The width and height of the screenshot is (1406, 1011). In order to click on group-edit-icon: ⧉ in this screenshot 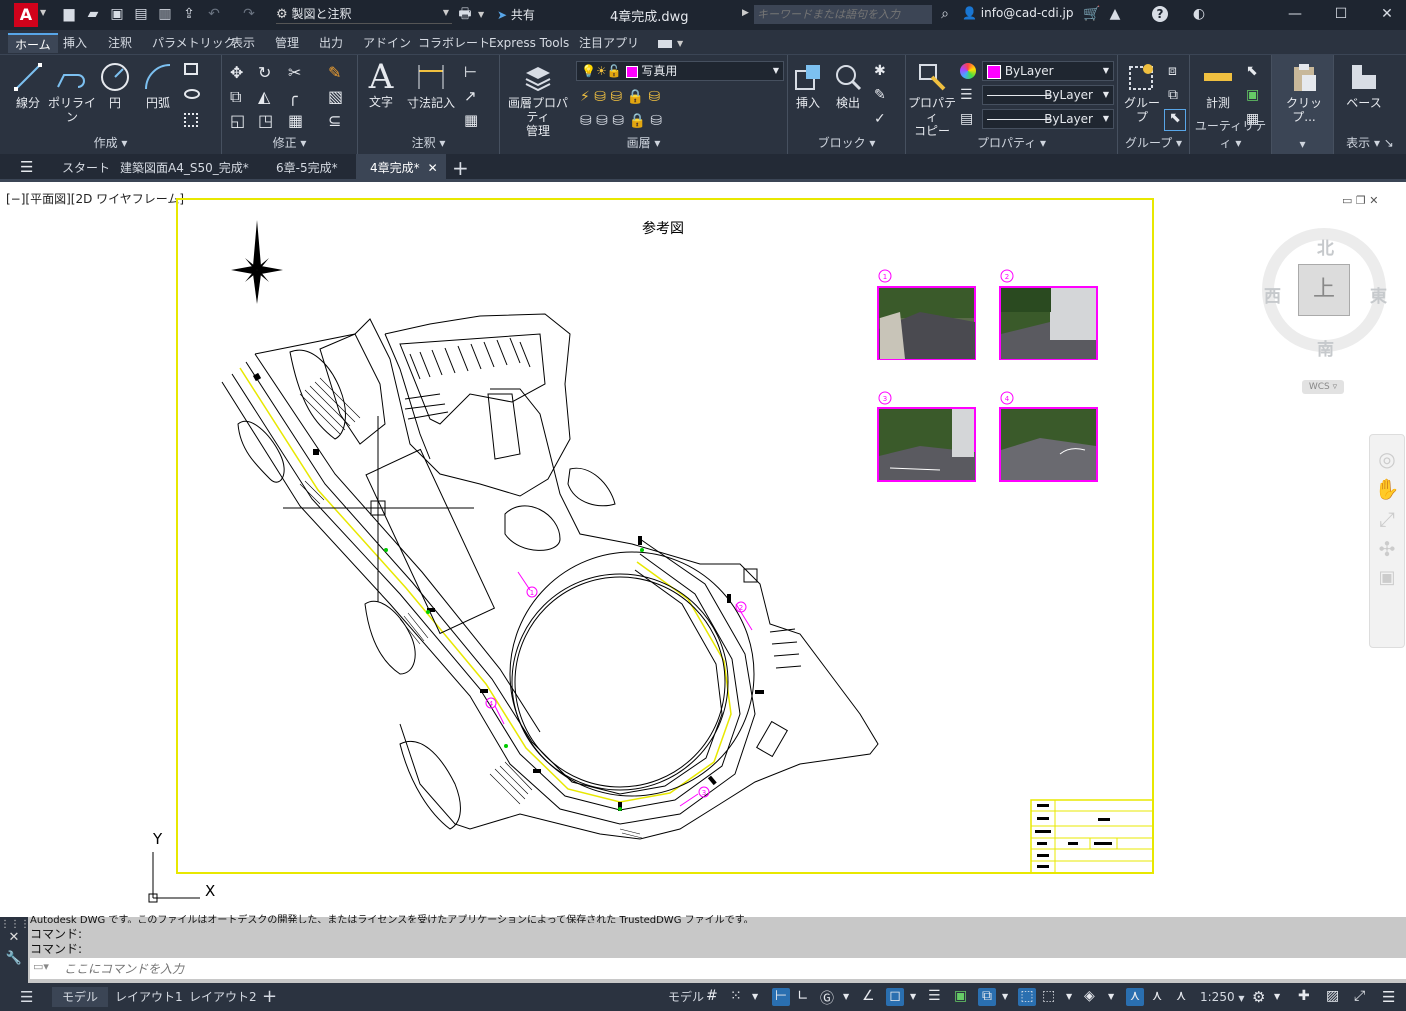, I will do `click(1173, 95)`.